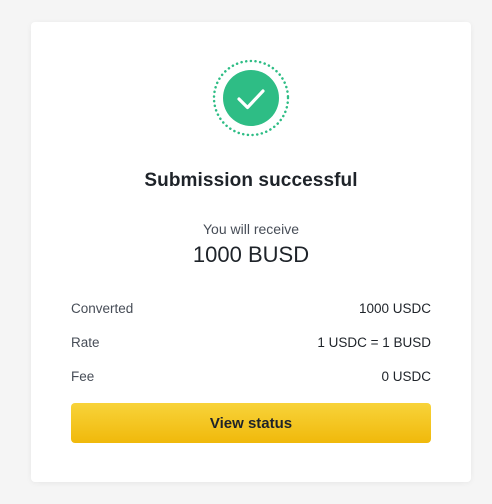  Describe the element at coordinates (83, 376) in the screenshot. I see `detail-label: Fee` at that location.